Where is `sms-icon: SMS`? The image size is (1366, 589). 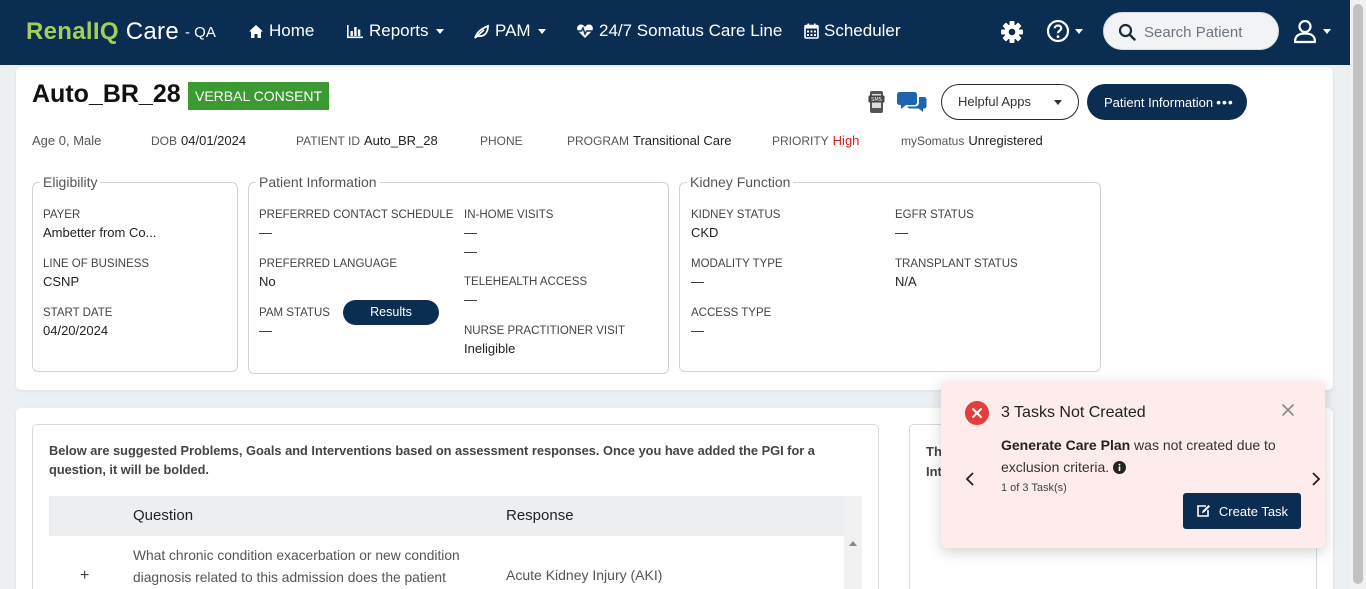
sms-icon: SMS is located at coordinates (878, 102).